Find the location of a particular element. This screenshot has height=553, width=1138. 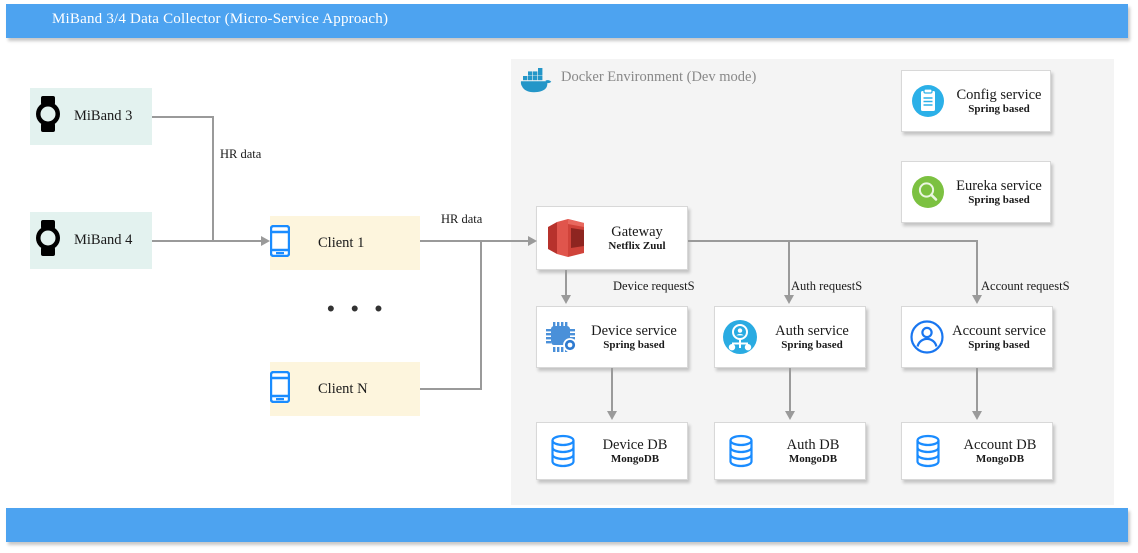

node-client-n: Client N is located at coordinates (344, 389).